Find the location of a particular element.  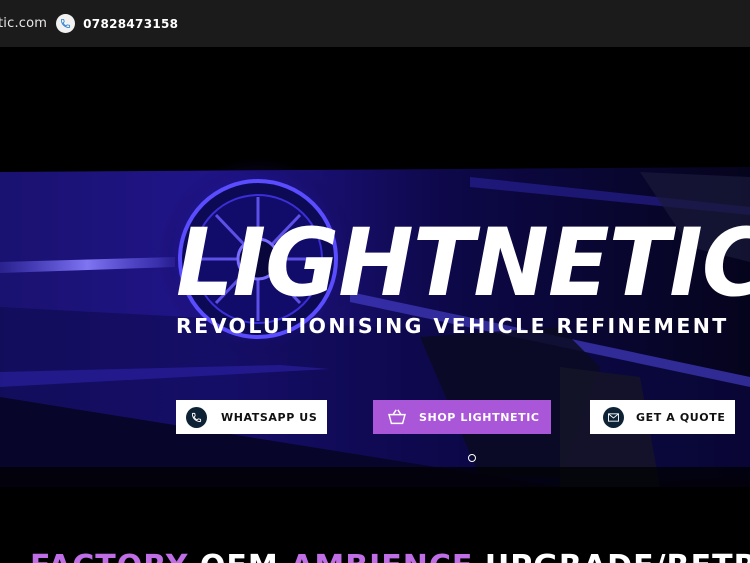

brand-tagline: REVOLUTIONISING VEHICLE REFINEMENT is located at coordinates (452, 326).